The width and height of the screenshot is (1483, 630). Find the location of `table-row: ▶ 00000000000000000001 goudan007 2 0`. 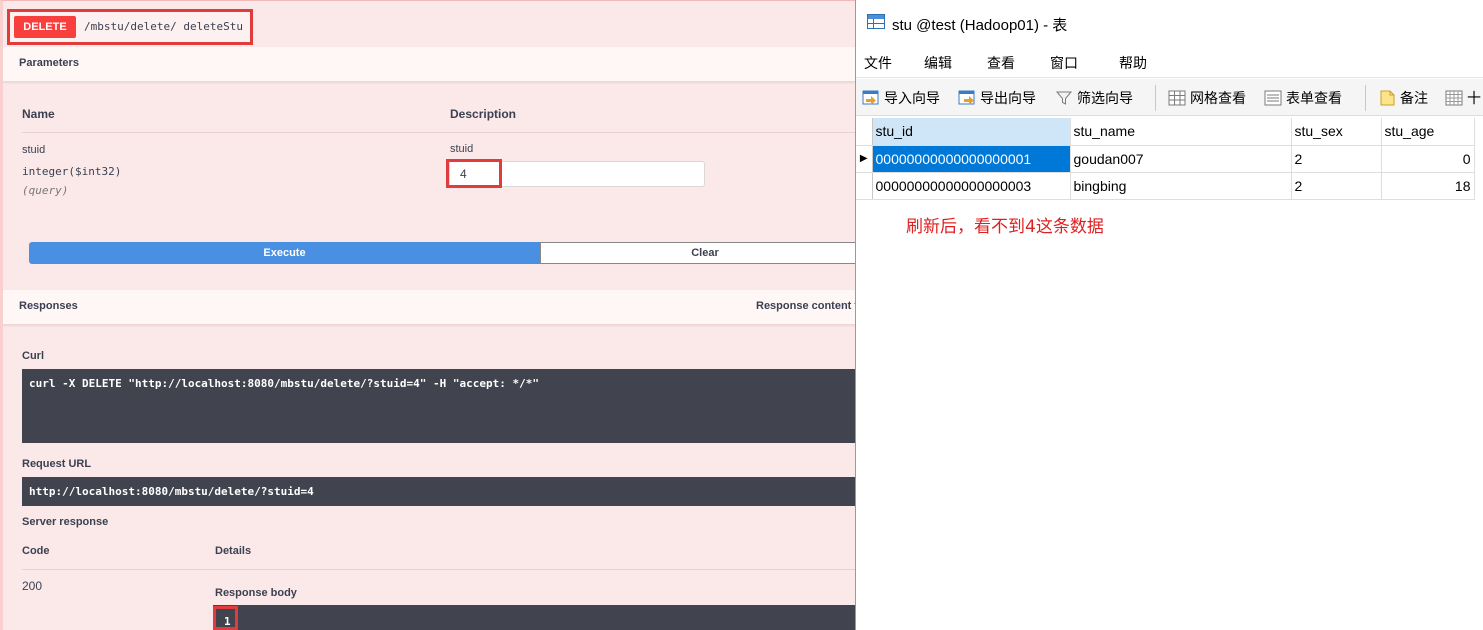

table-row: ▶ 00000000000000000001 goudan007 2 0 is located at coordinates (1165, 159).